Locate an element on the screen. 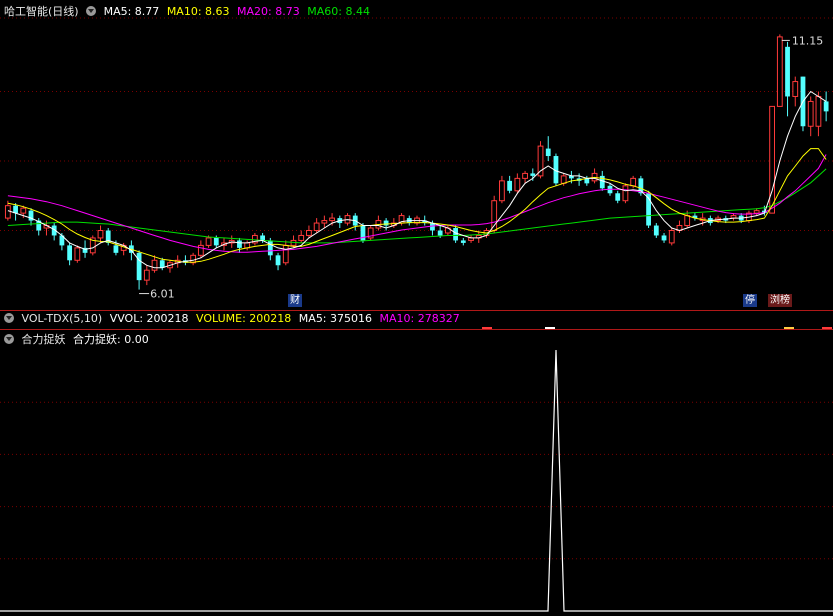 The width and height of the screenshot is (833, 616). suspension-badge: 停 is located at coordinates (750, 300).